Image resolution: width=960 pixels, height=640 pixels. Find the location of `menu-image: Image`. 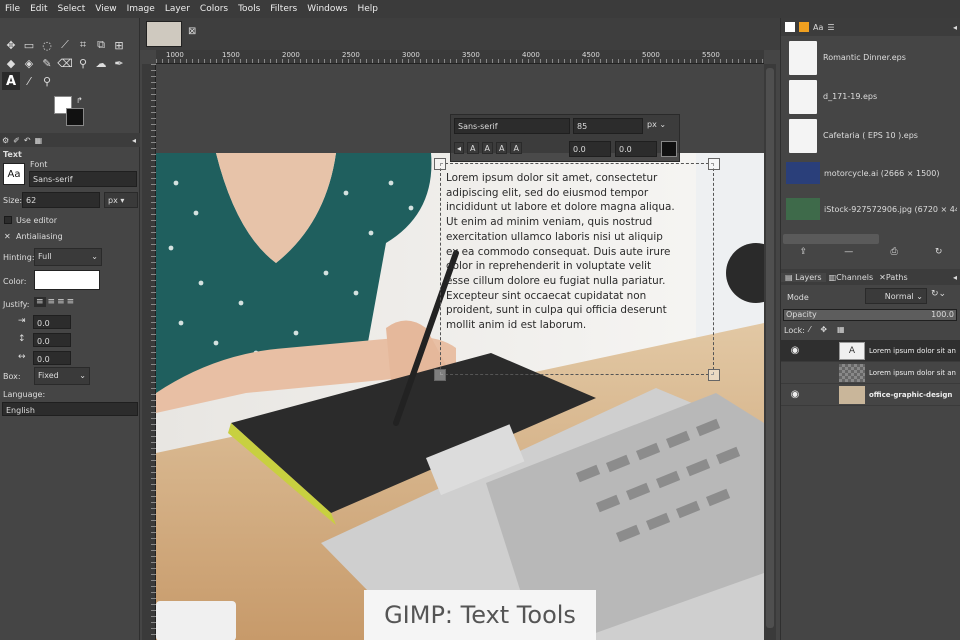

menu-image: Image is located at coordinates (141, 9).